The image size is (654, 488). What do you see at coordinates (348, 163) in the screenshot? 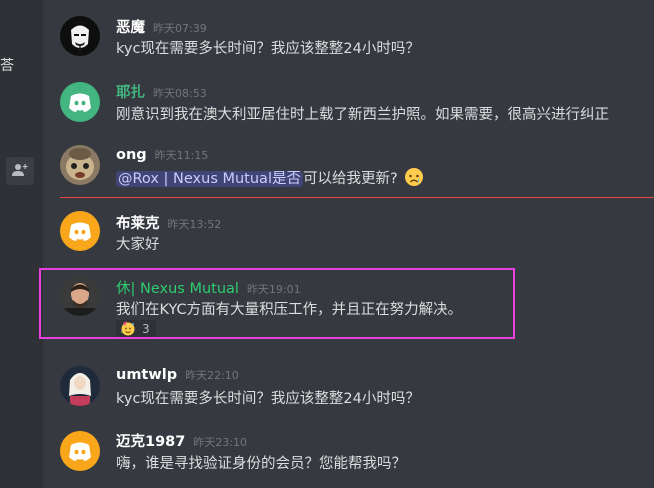
I see `message-item: ong 昨天11:15 @Rox | Nexus Mutual是否 可以给我更新?` at bounding box center [348, 163].